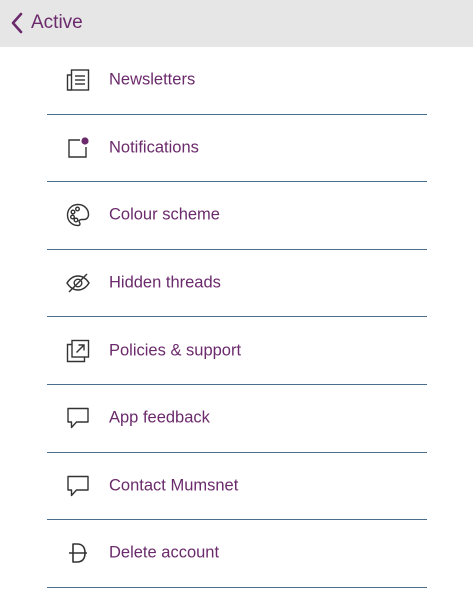  I want to click on menu-item-newsletters: Newsletters, so click(237, 81).